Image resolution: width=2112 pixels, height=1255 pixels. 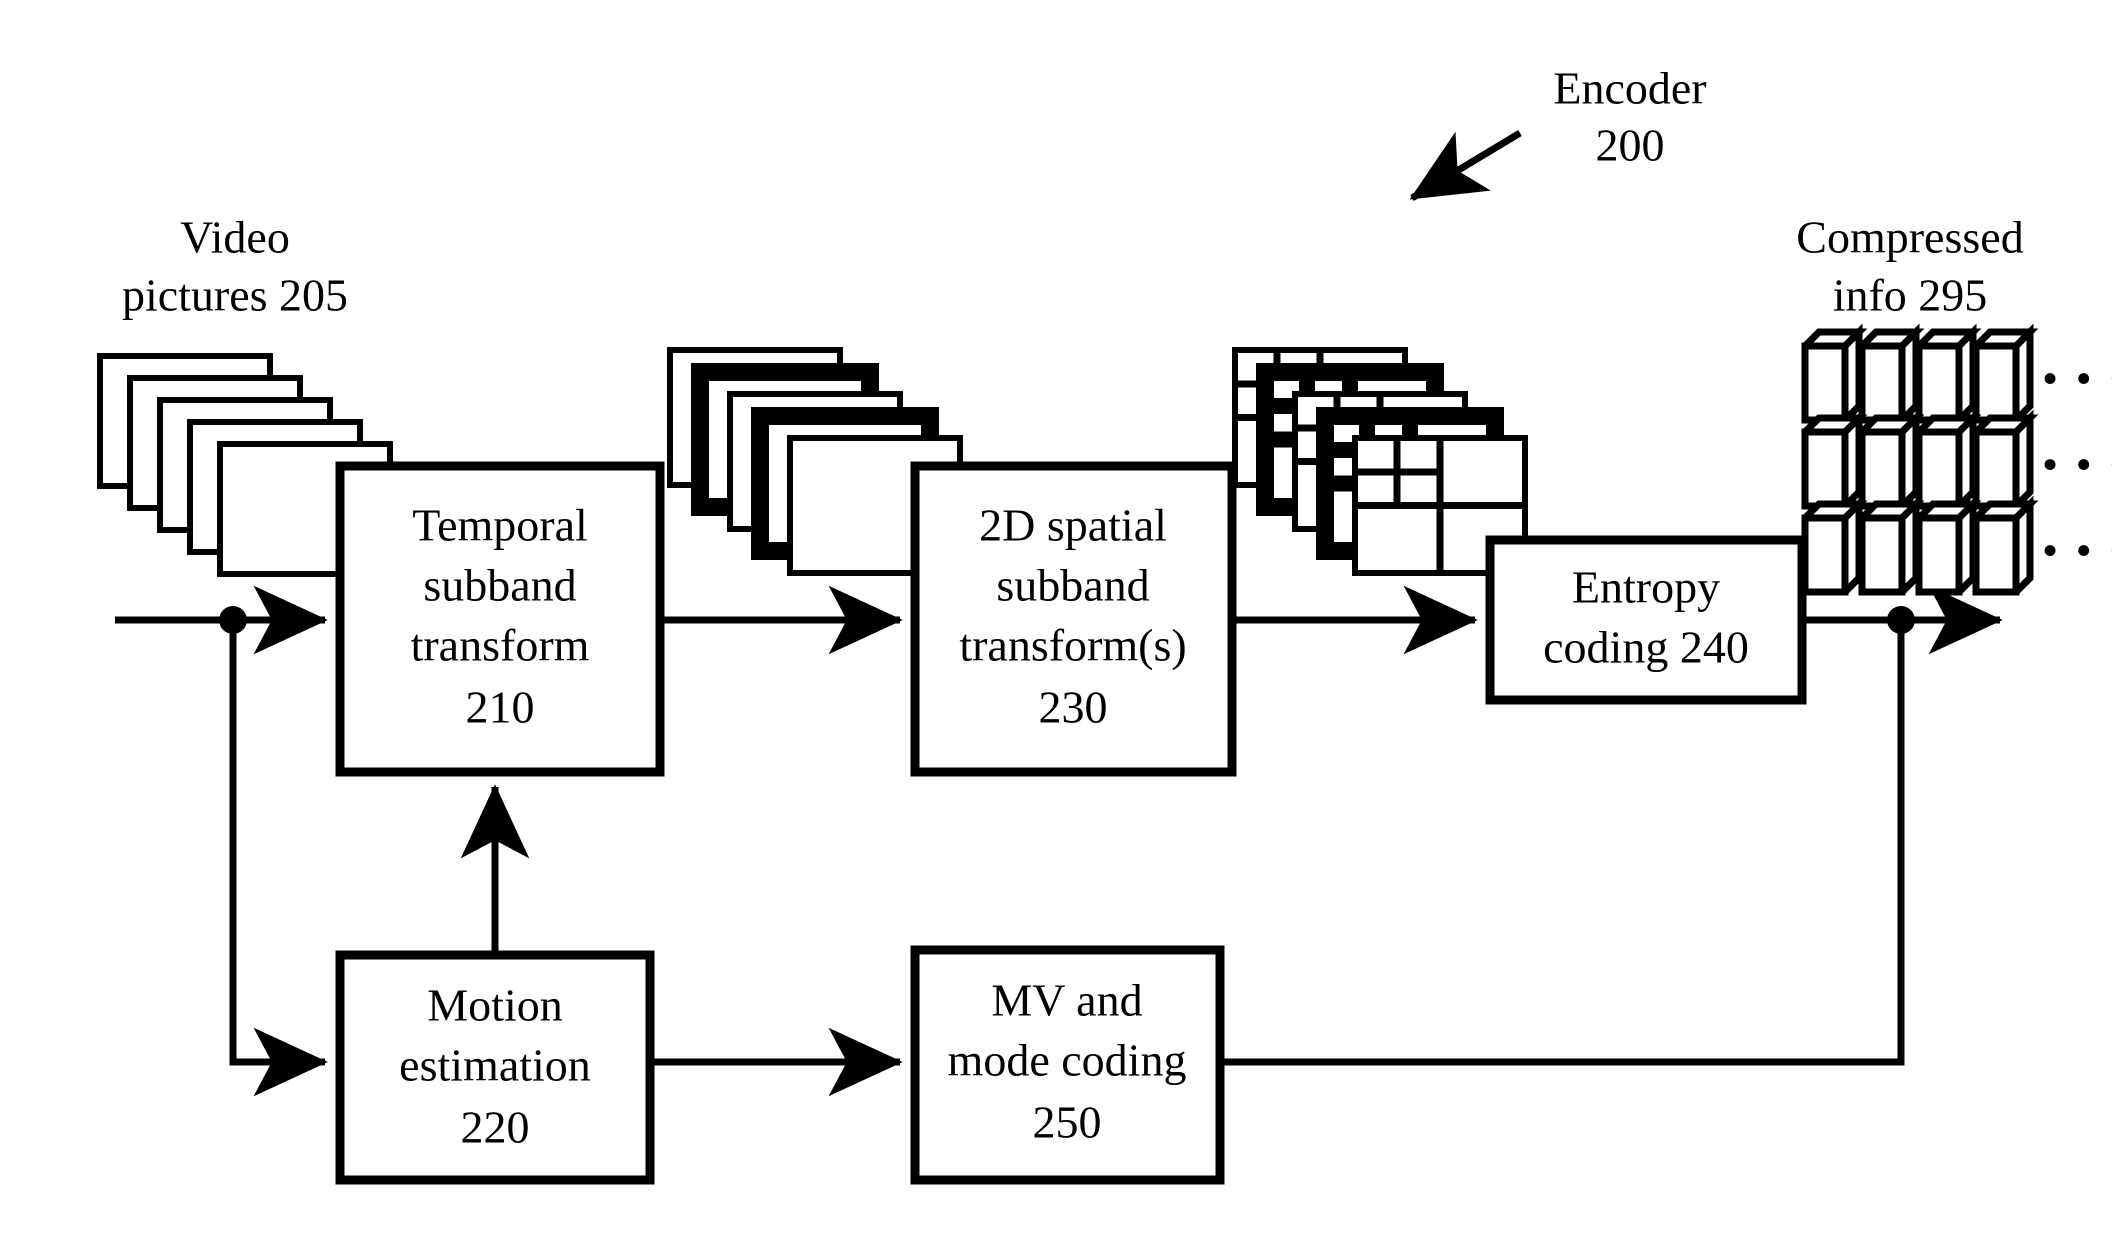 What do you see at coordinates (494, 1005) in the screenshot?
I see `block-label-line: Motion` at bounding box center [494, 1005].